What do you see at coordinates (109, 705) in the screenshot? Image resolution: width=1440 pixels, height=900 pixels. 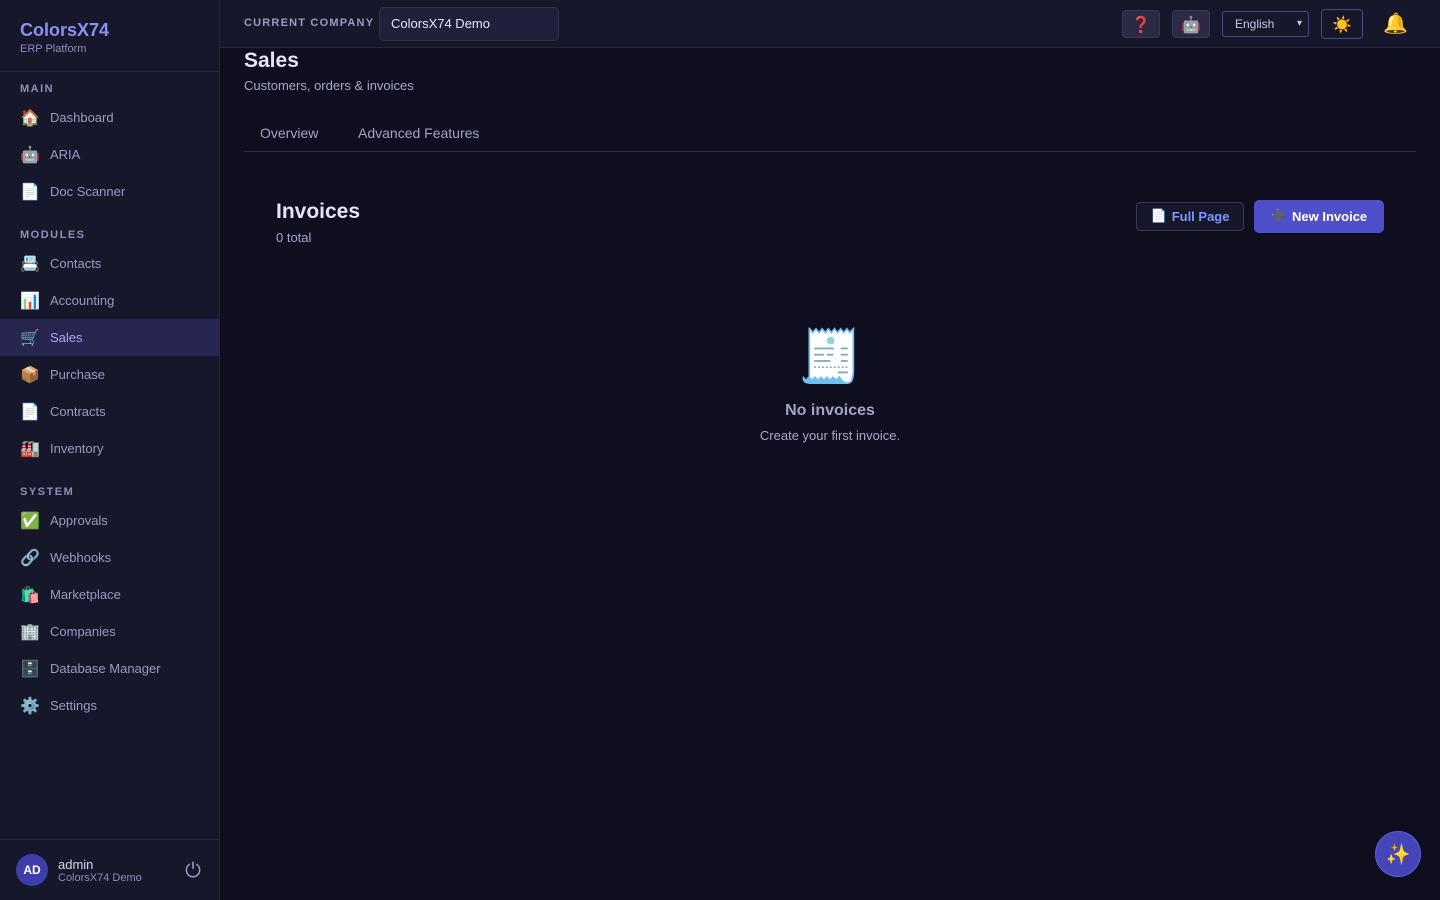 I see `sidebar-item-settings: ⚙️ Settings` at bounding box center [109, 705].